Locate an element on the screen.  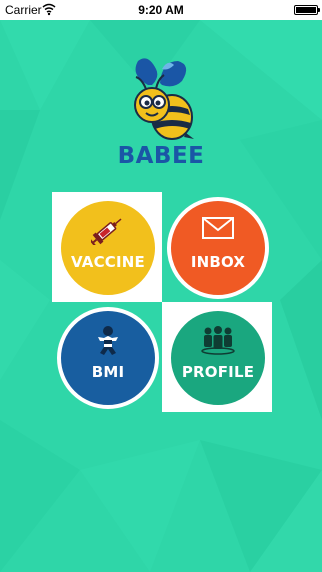
inbox-button: INBOX is located at coordinates (218, 248).